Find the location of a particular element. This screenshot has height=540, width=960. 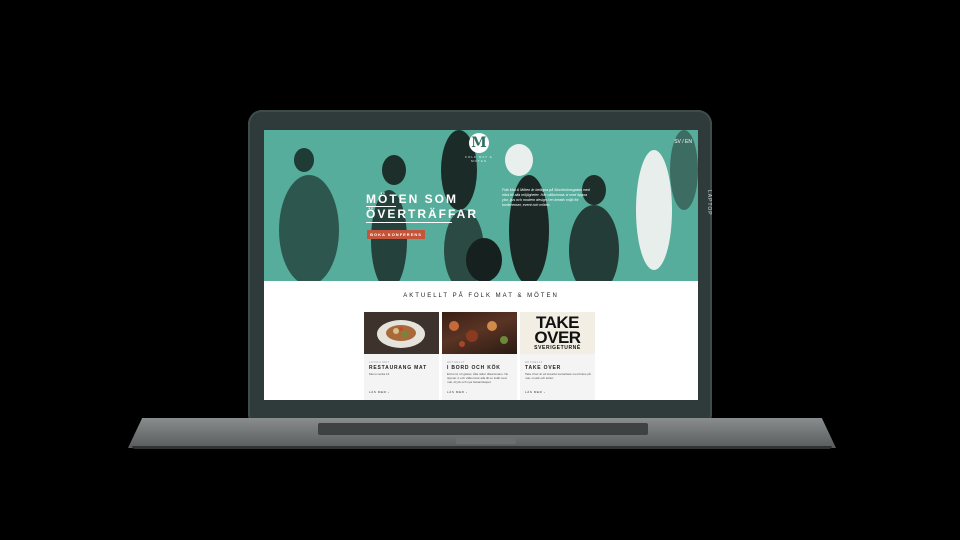

card-title: RESTAURANG MAT is located at coordinates (398, 368).